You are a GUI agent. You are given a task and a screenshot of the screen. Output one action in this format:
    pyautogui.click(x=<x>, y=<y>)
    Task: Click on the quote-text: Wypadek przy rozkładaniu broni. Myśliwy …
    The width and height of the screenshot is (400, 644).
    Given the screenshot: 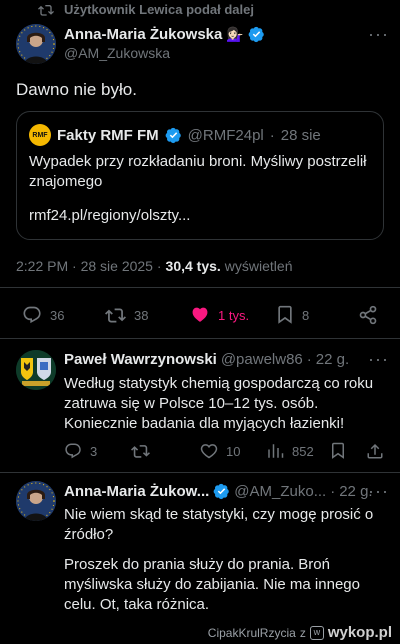 What is the action you would take?
    pyautogui.click(x=198, y=171)
    